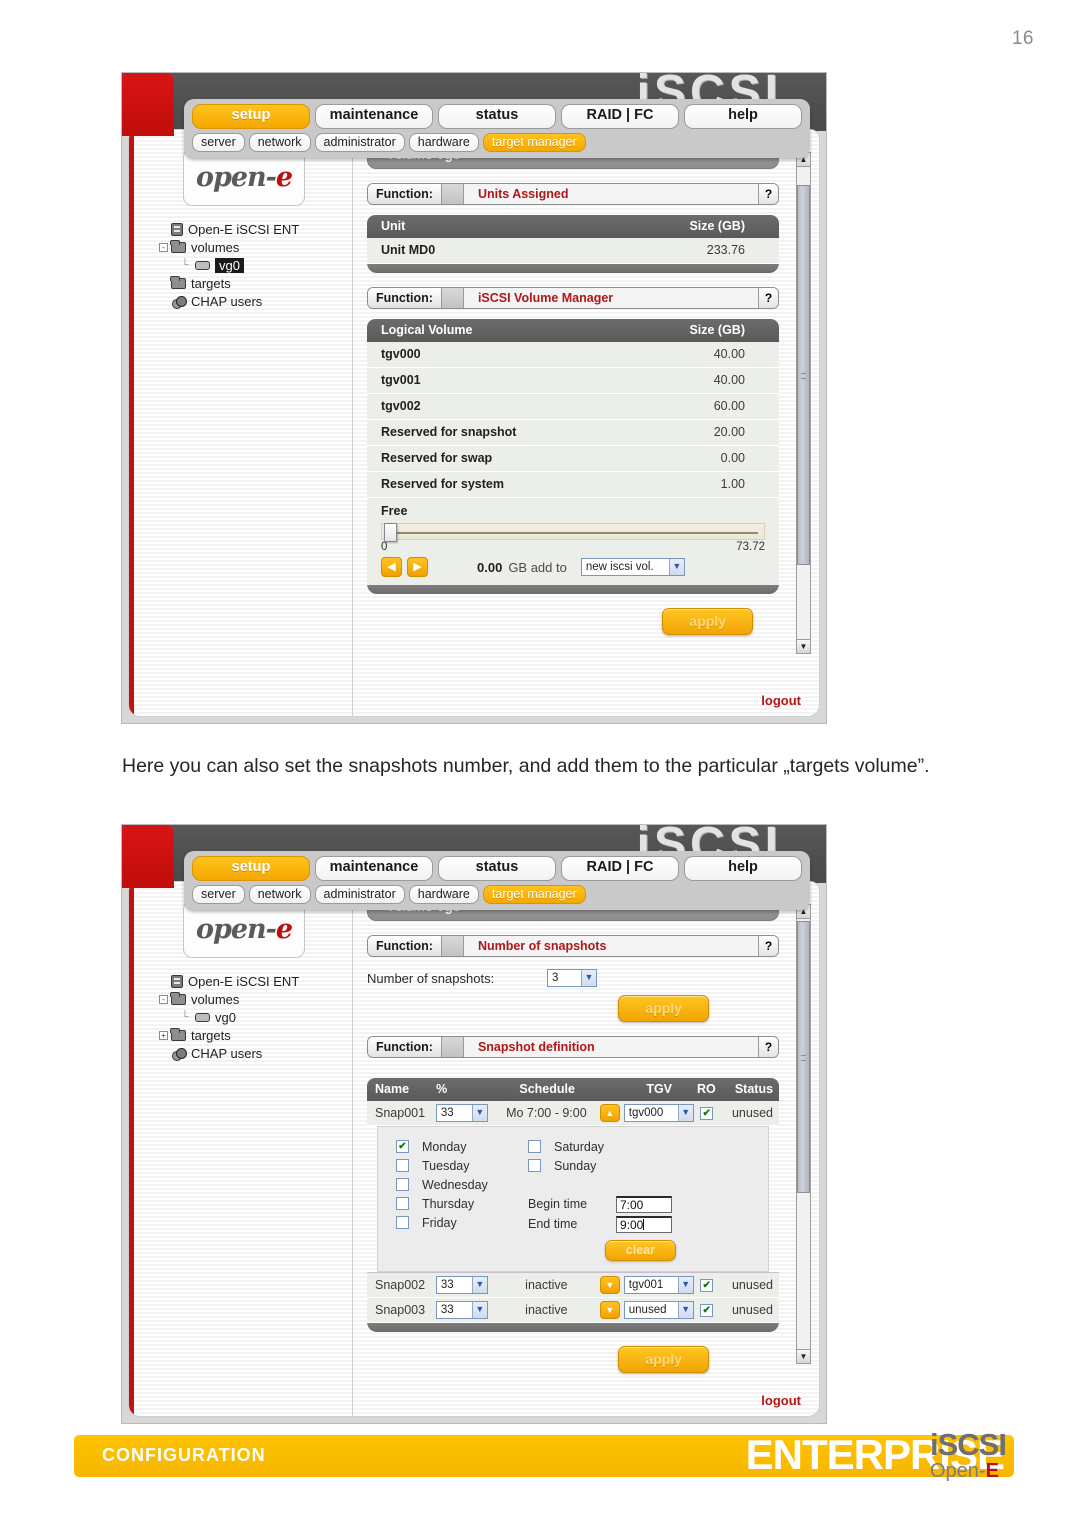  I want to click on friday-checkbox: ✔, so click(402, 1222).